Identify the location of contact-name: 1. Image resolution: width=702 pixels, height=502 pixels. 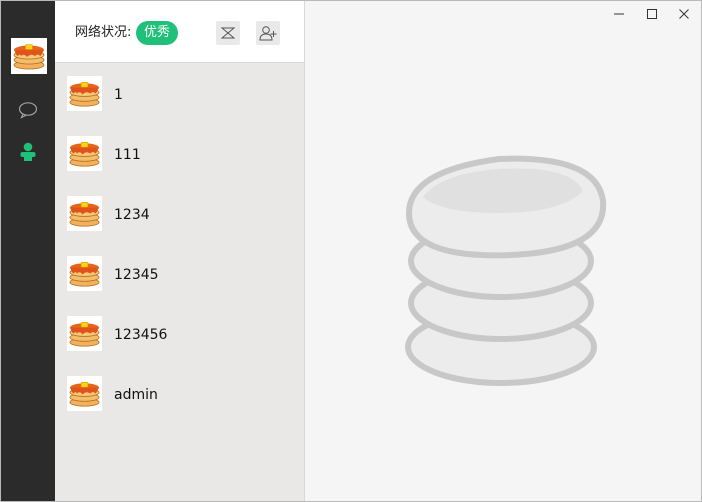
(118, 95).